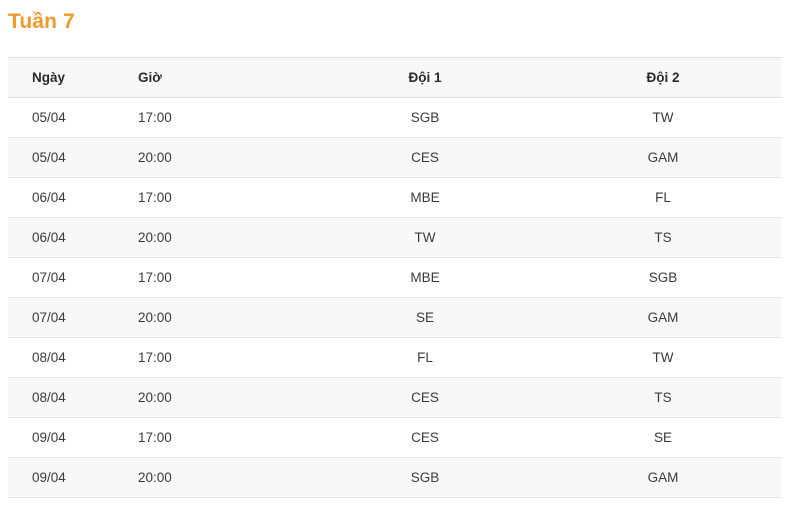 The image size is (800, 510). I want to click on match-team1: TW, so click(425, 237).